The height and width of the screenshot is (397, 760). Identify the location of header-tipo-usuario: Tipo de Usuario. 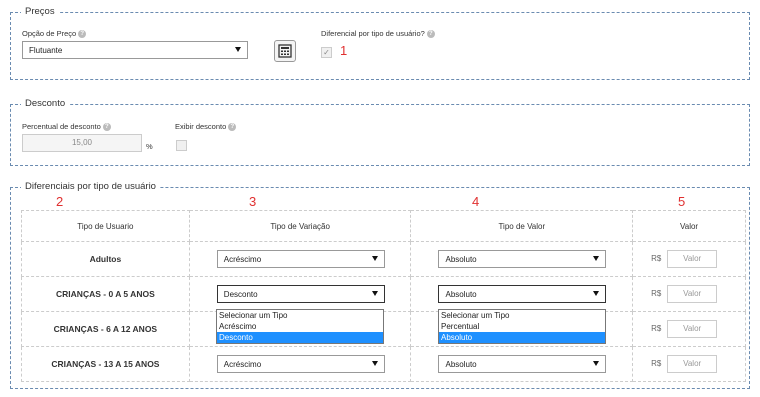
(105, 226).